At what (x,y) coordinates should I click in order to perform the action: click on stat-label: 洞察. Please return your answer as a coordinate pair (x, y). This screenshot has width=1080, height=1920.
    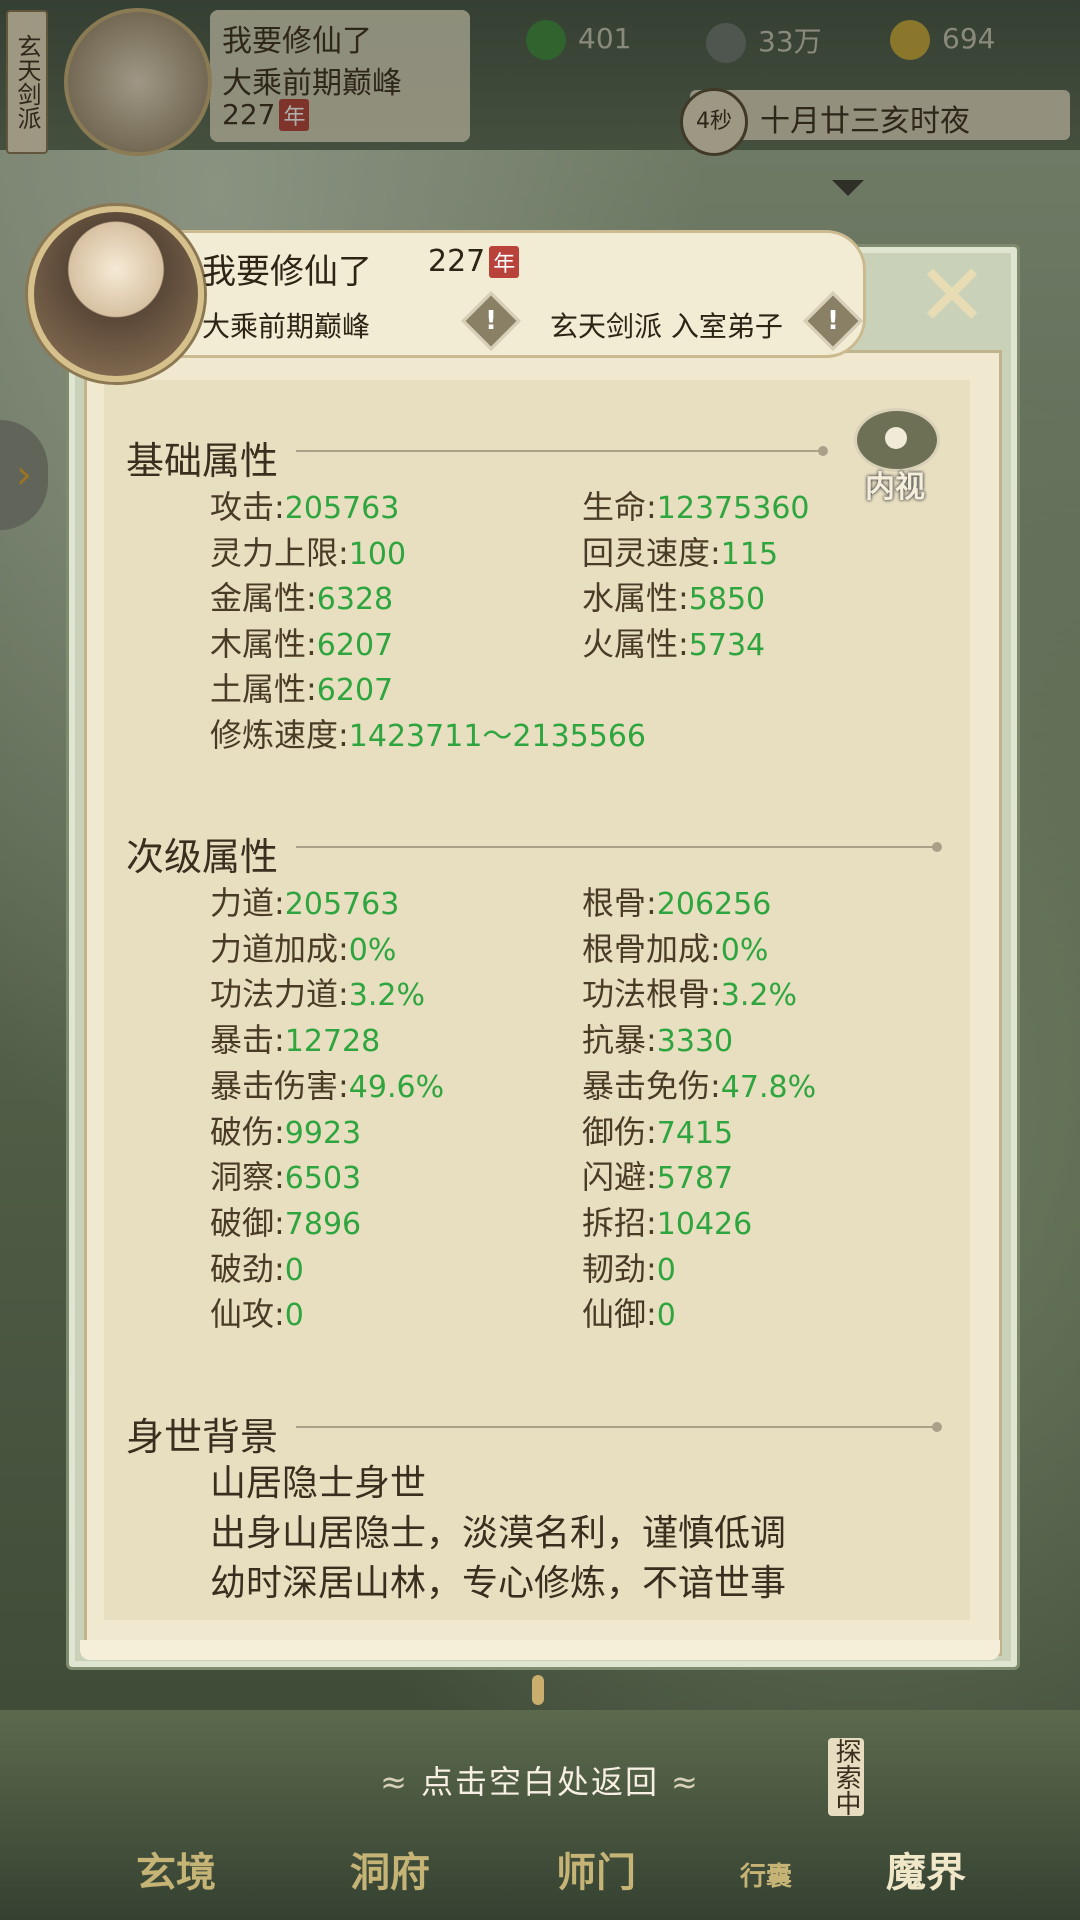
    Looking at the image, I should click on (242, 1177).